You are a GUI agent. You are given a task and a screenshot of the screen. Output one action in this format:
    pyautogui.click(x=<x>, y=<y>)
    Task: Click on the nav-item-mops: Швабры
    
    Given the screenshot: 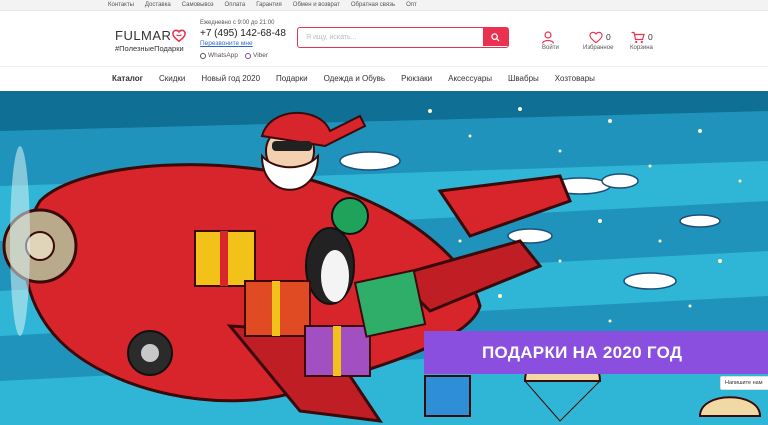 What is the action you would take?
    pyautogui.click(x=523, y=78)
    